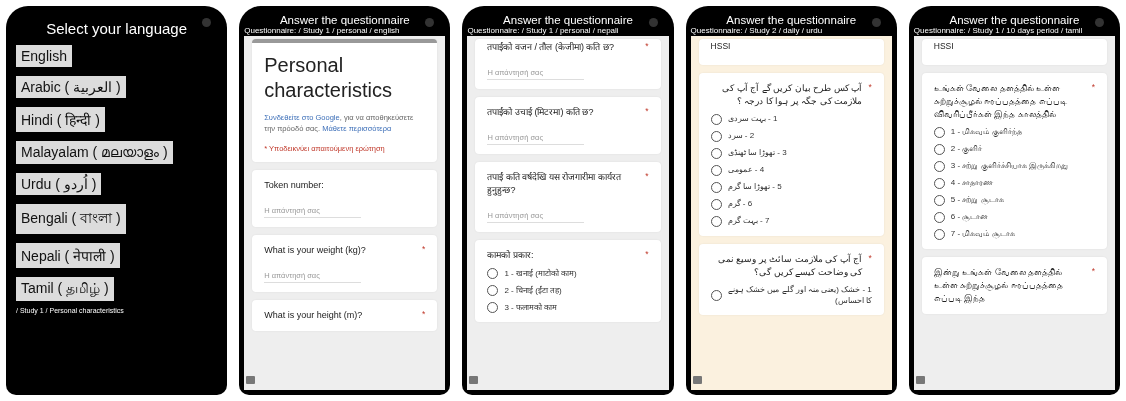 The height and width of the screenshot is (401, 1126). I want to click on option-label: 3 - फलामको काम, so click(531, 307).